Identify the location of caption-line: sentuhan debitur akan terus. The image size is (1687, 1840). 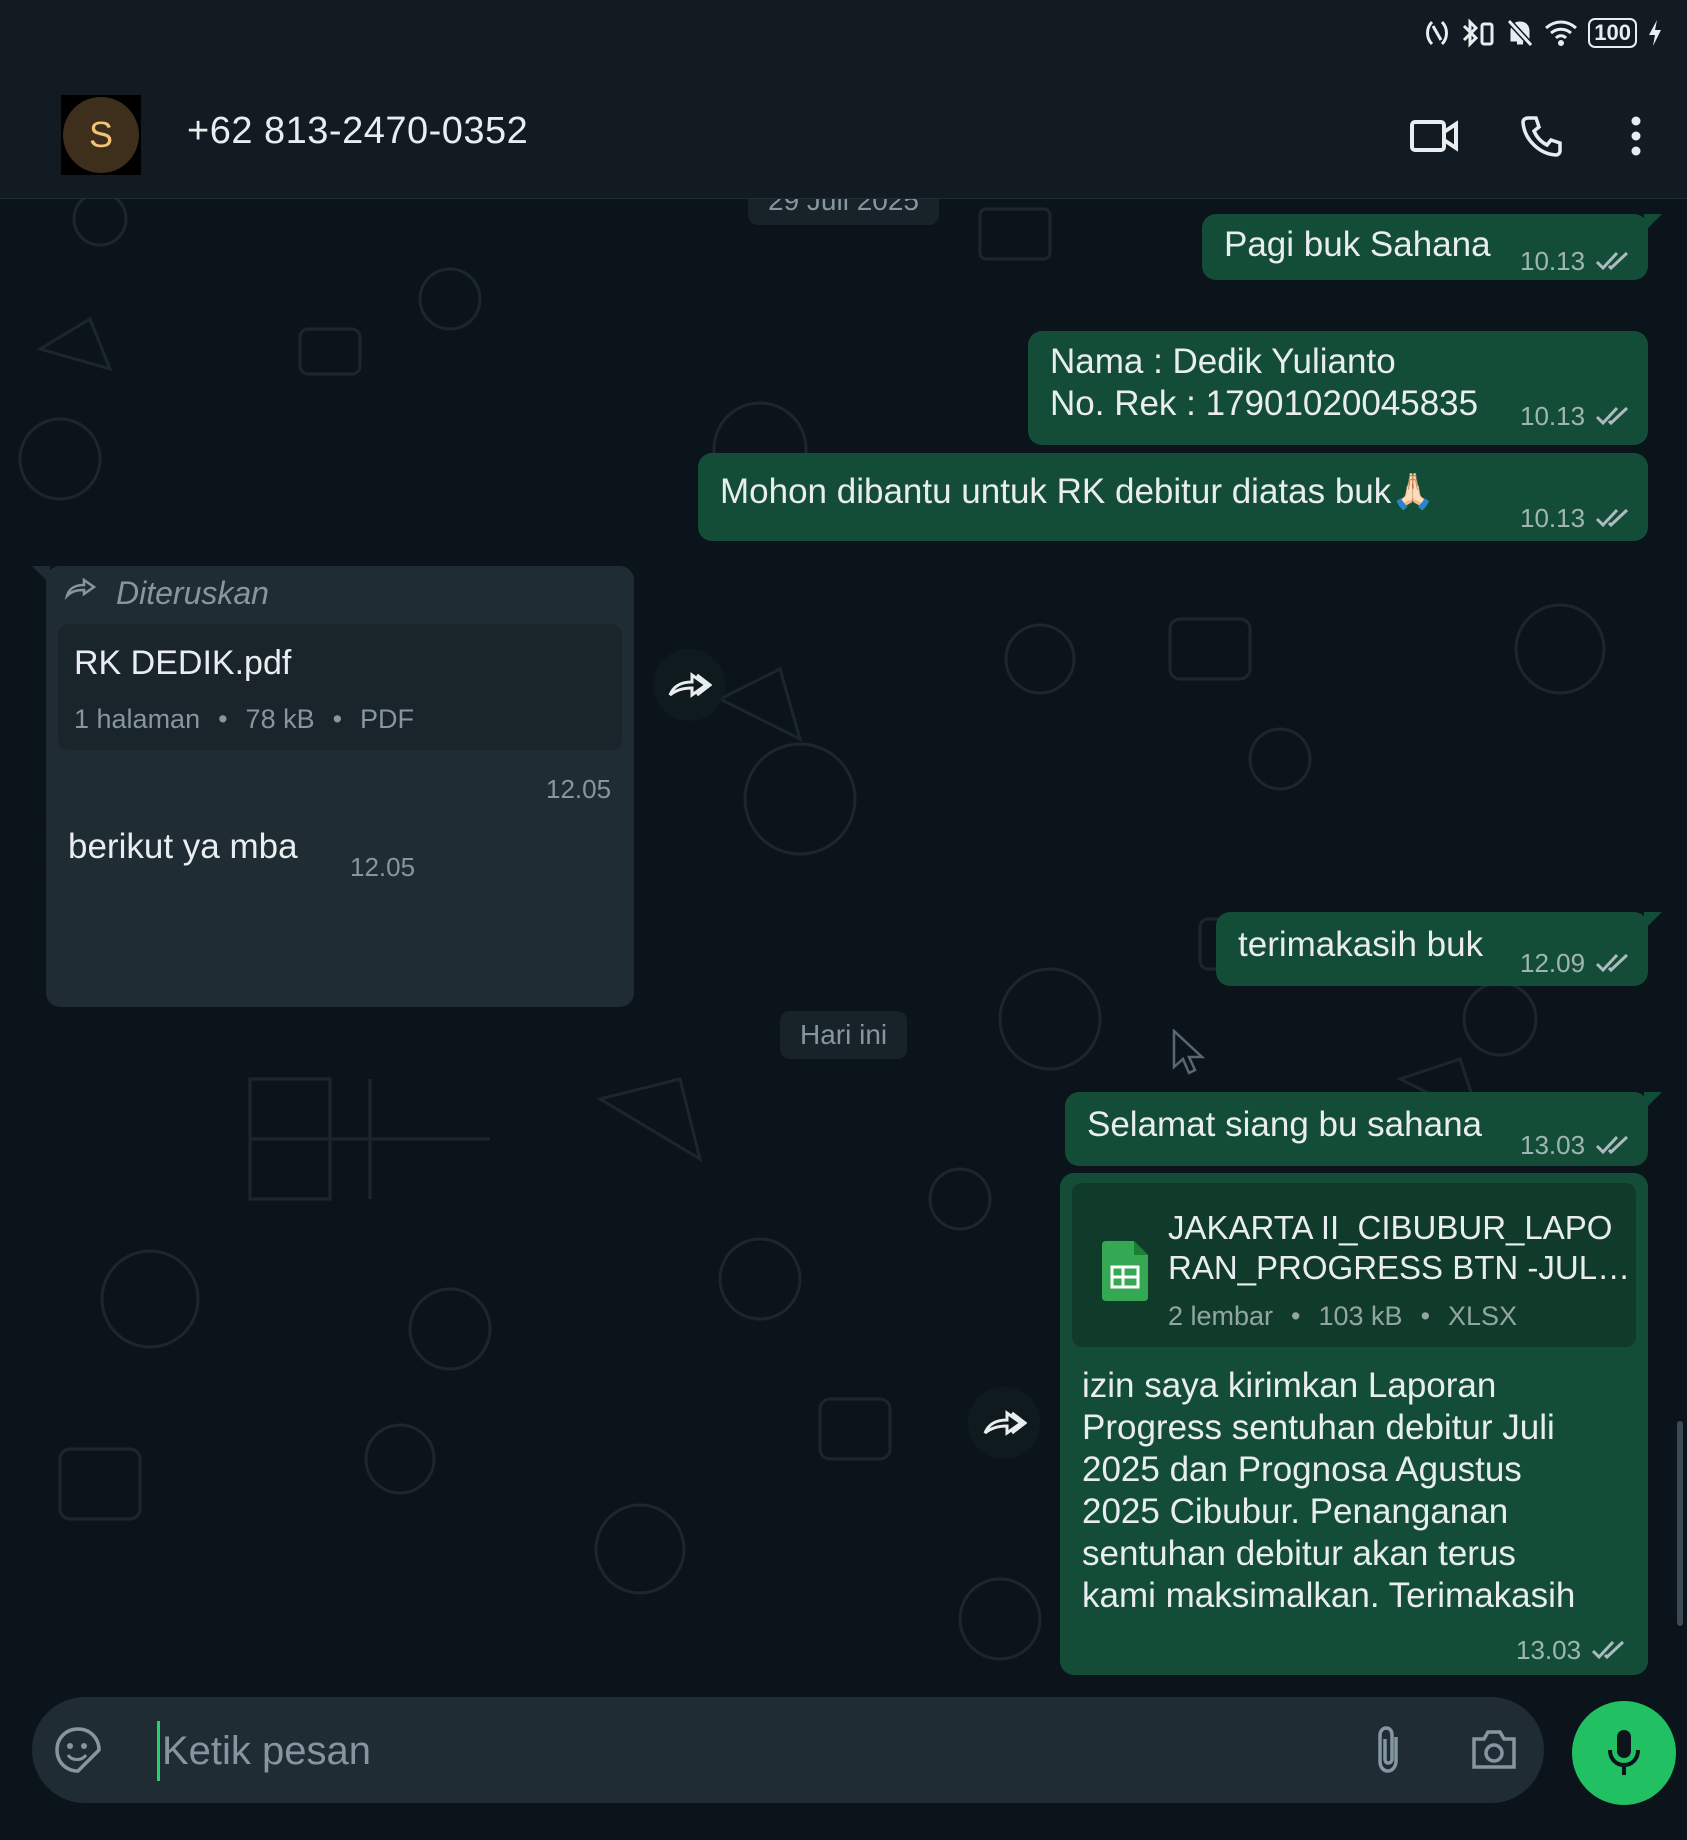
(1299, 1553).